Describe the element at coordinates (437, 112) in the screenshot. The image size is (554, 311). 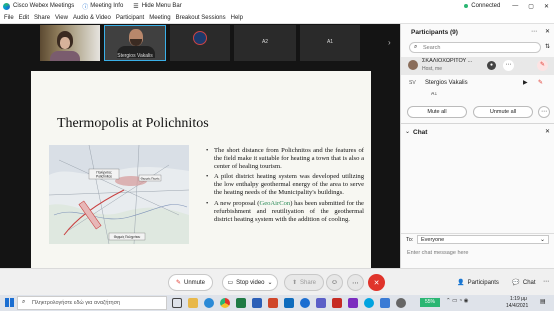
I see `mute-all-button: Mute all` at that location.